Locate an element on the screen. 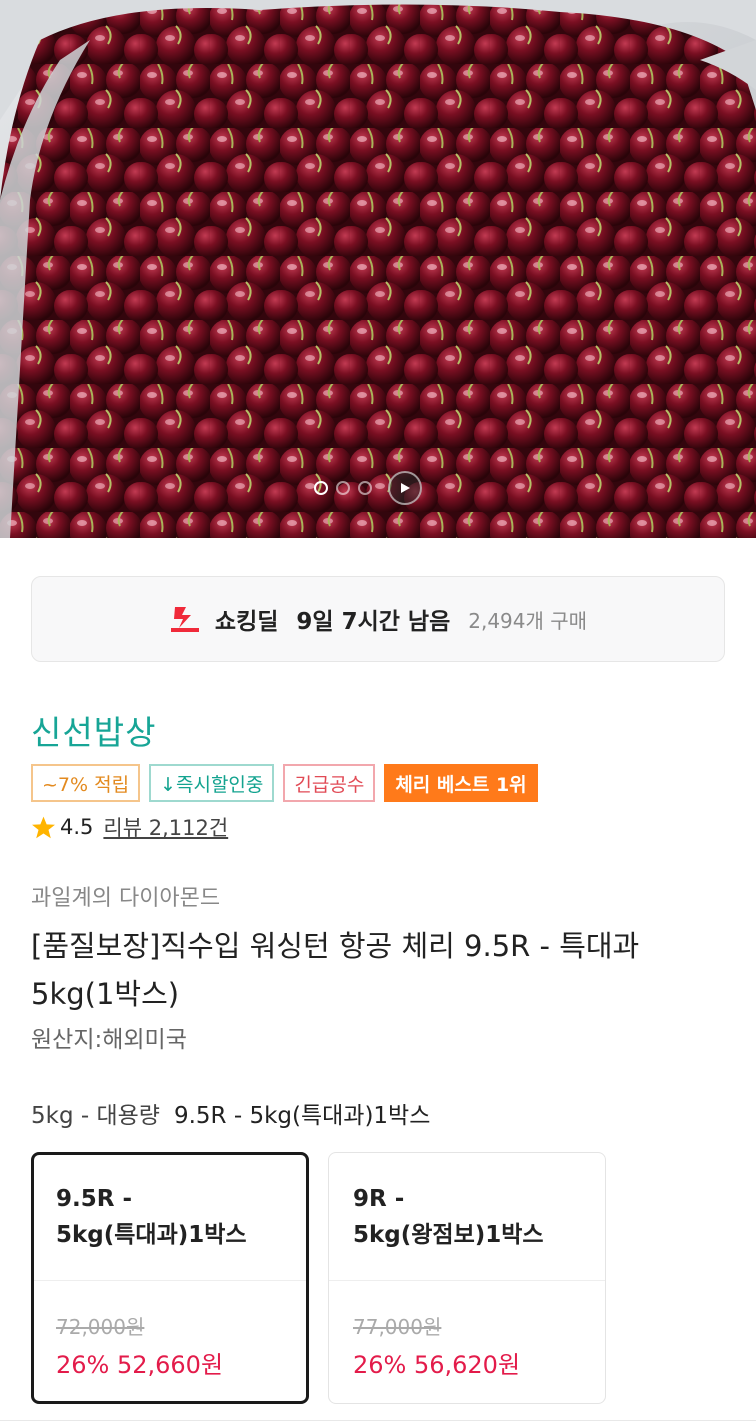 Image resolution: width=756 pixels, height=1425 pixels. badge-points: ~7% 적립 is located at coordinates (86, 783).